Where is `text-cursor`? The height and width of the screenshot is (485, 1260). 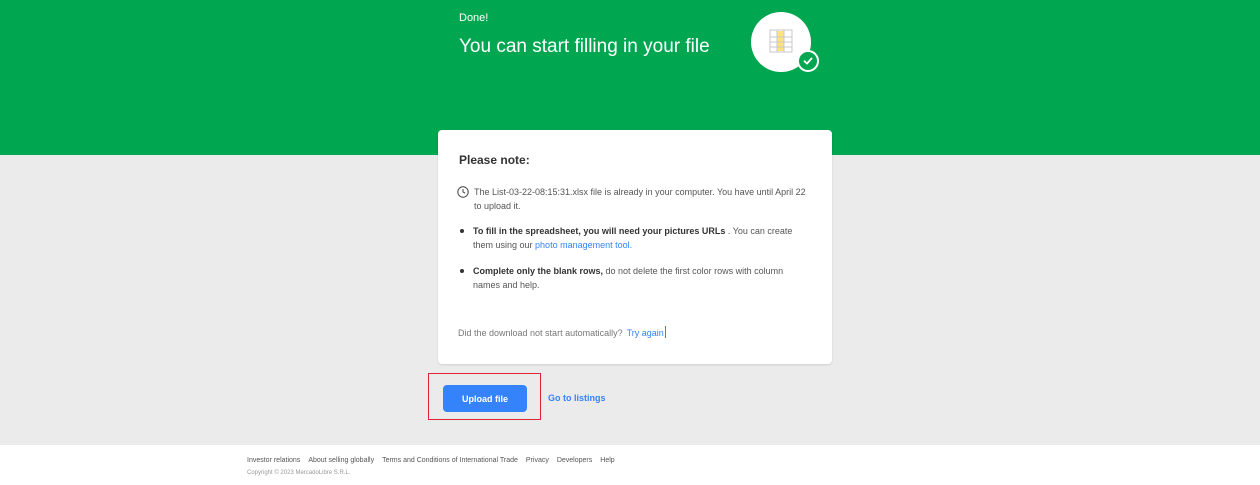 text-cursor is located at coordinates (665, 332).